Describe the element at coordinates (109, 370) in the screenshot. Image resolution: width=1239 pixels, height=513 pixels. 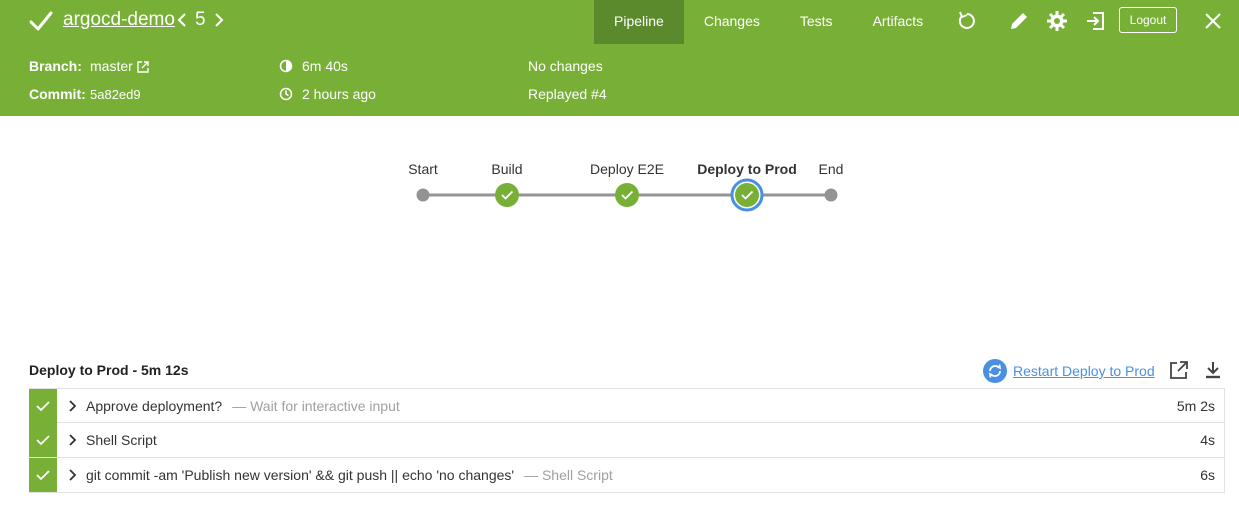
I see `step-log-title: Deploy to Prod - 5m 12s` at that location.